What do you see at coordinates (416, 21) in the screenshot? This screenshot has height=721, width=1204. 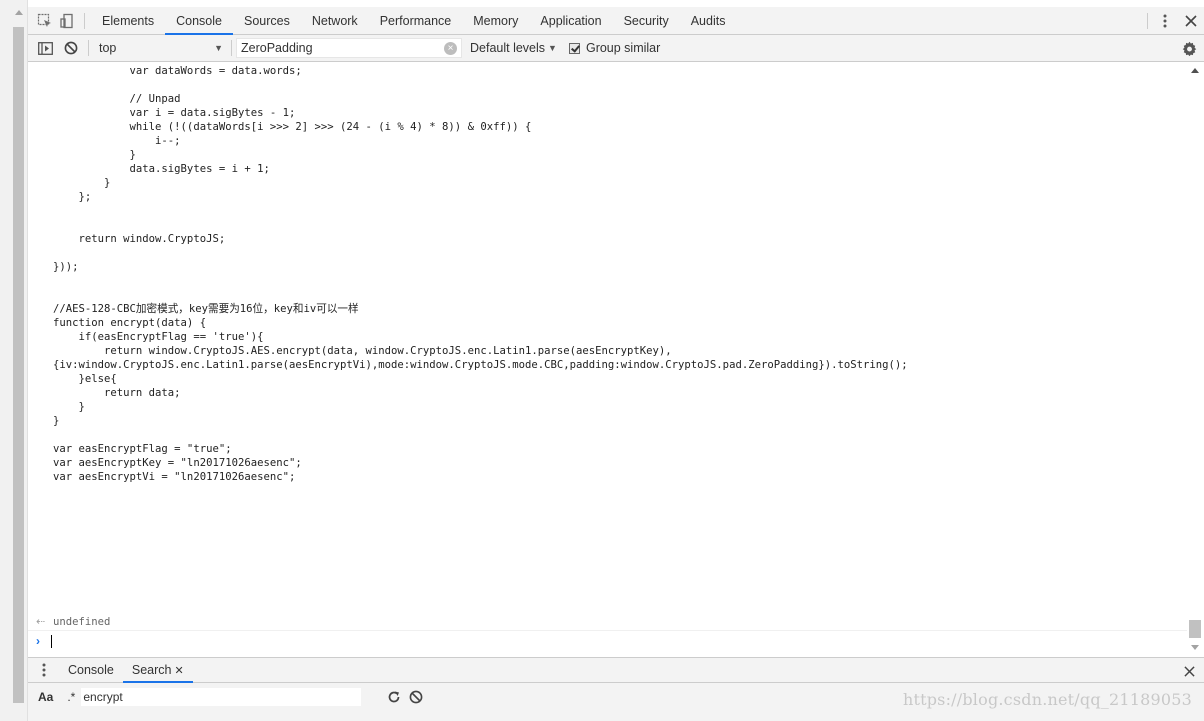 I see `tab-performance: Performance` at bounding box center [416, 21].